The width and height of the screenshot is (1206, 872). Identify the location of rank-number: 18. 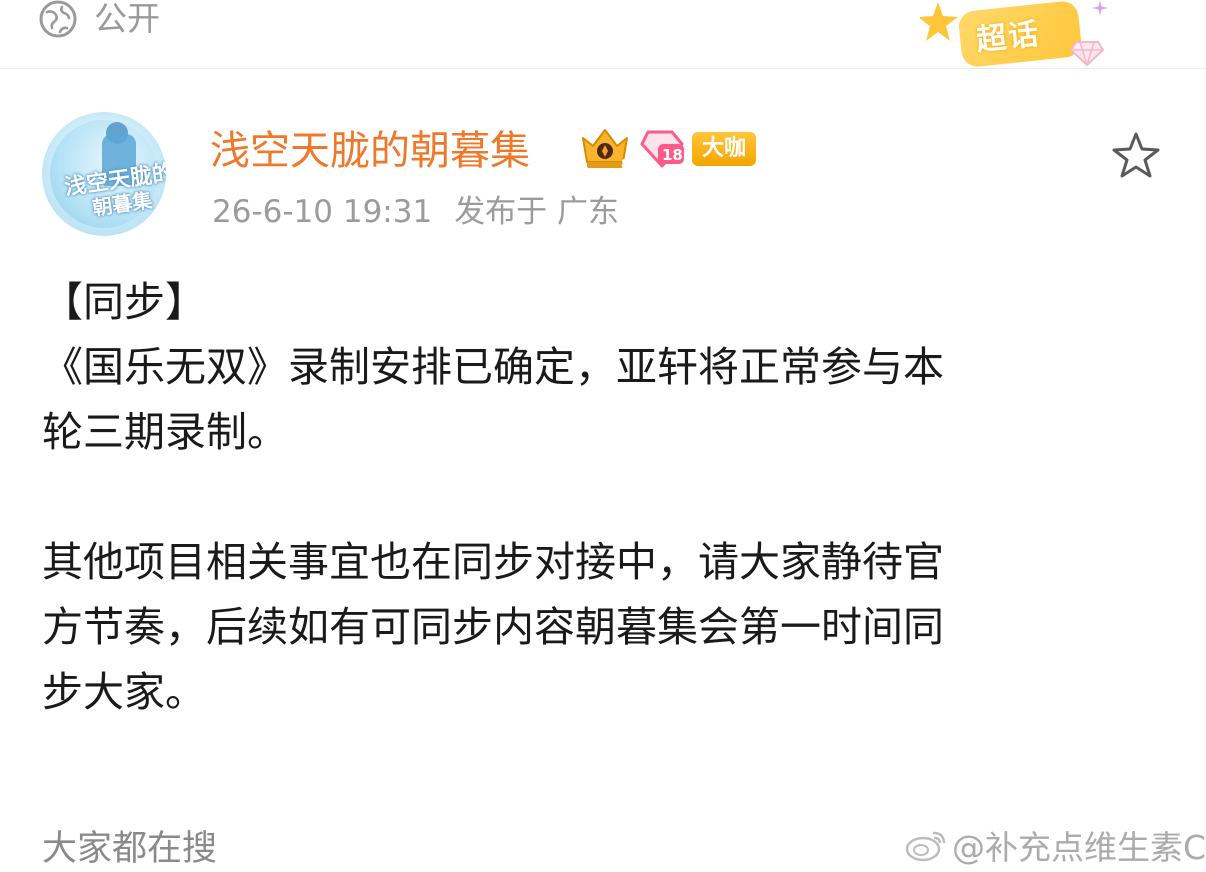
(672, 155).